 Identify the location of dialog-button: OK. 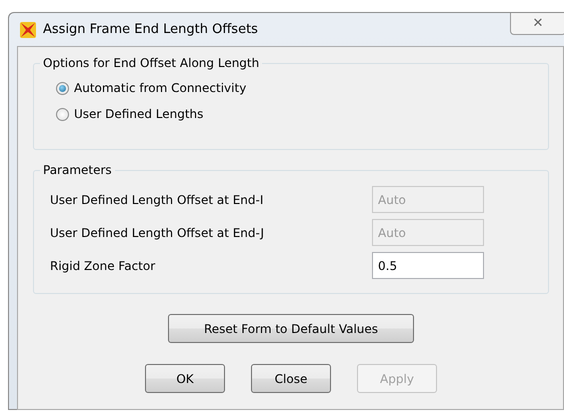
(185, 378).